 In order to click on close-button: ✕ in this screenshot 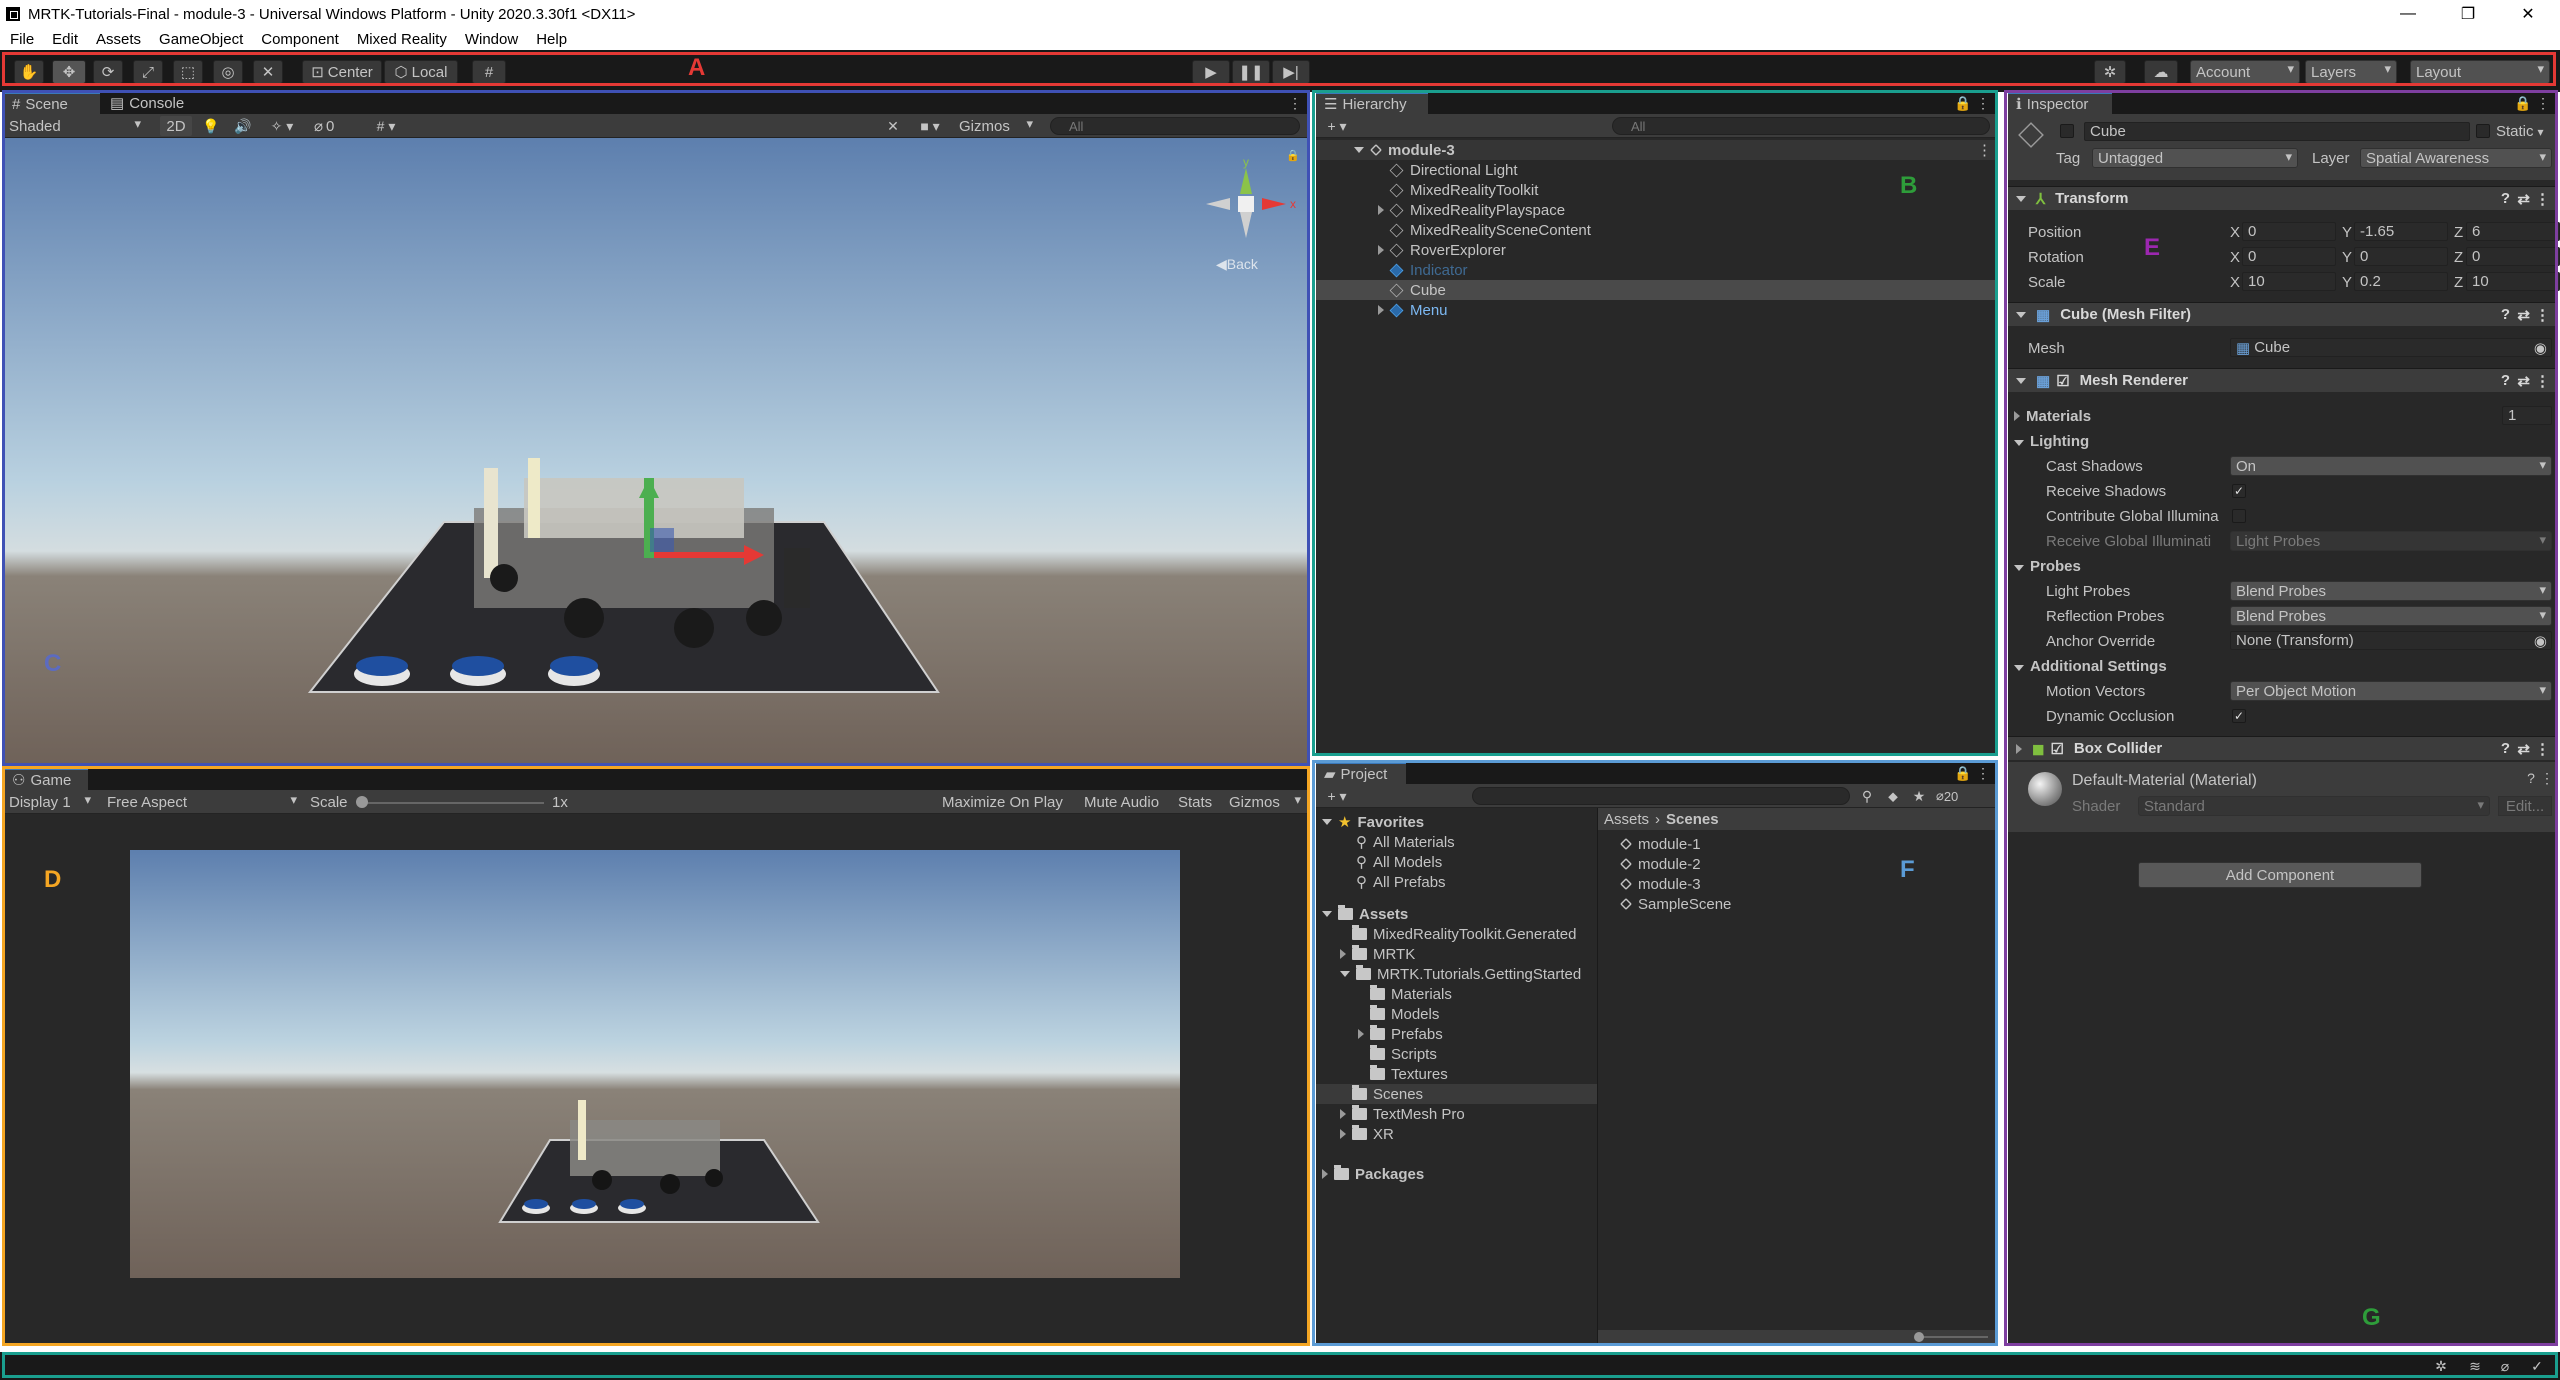, I will do `click(2528, 14)`.